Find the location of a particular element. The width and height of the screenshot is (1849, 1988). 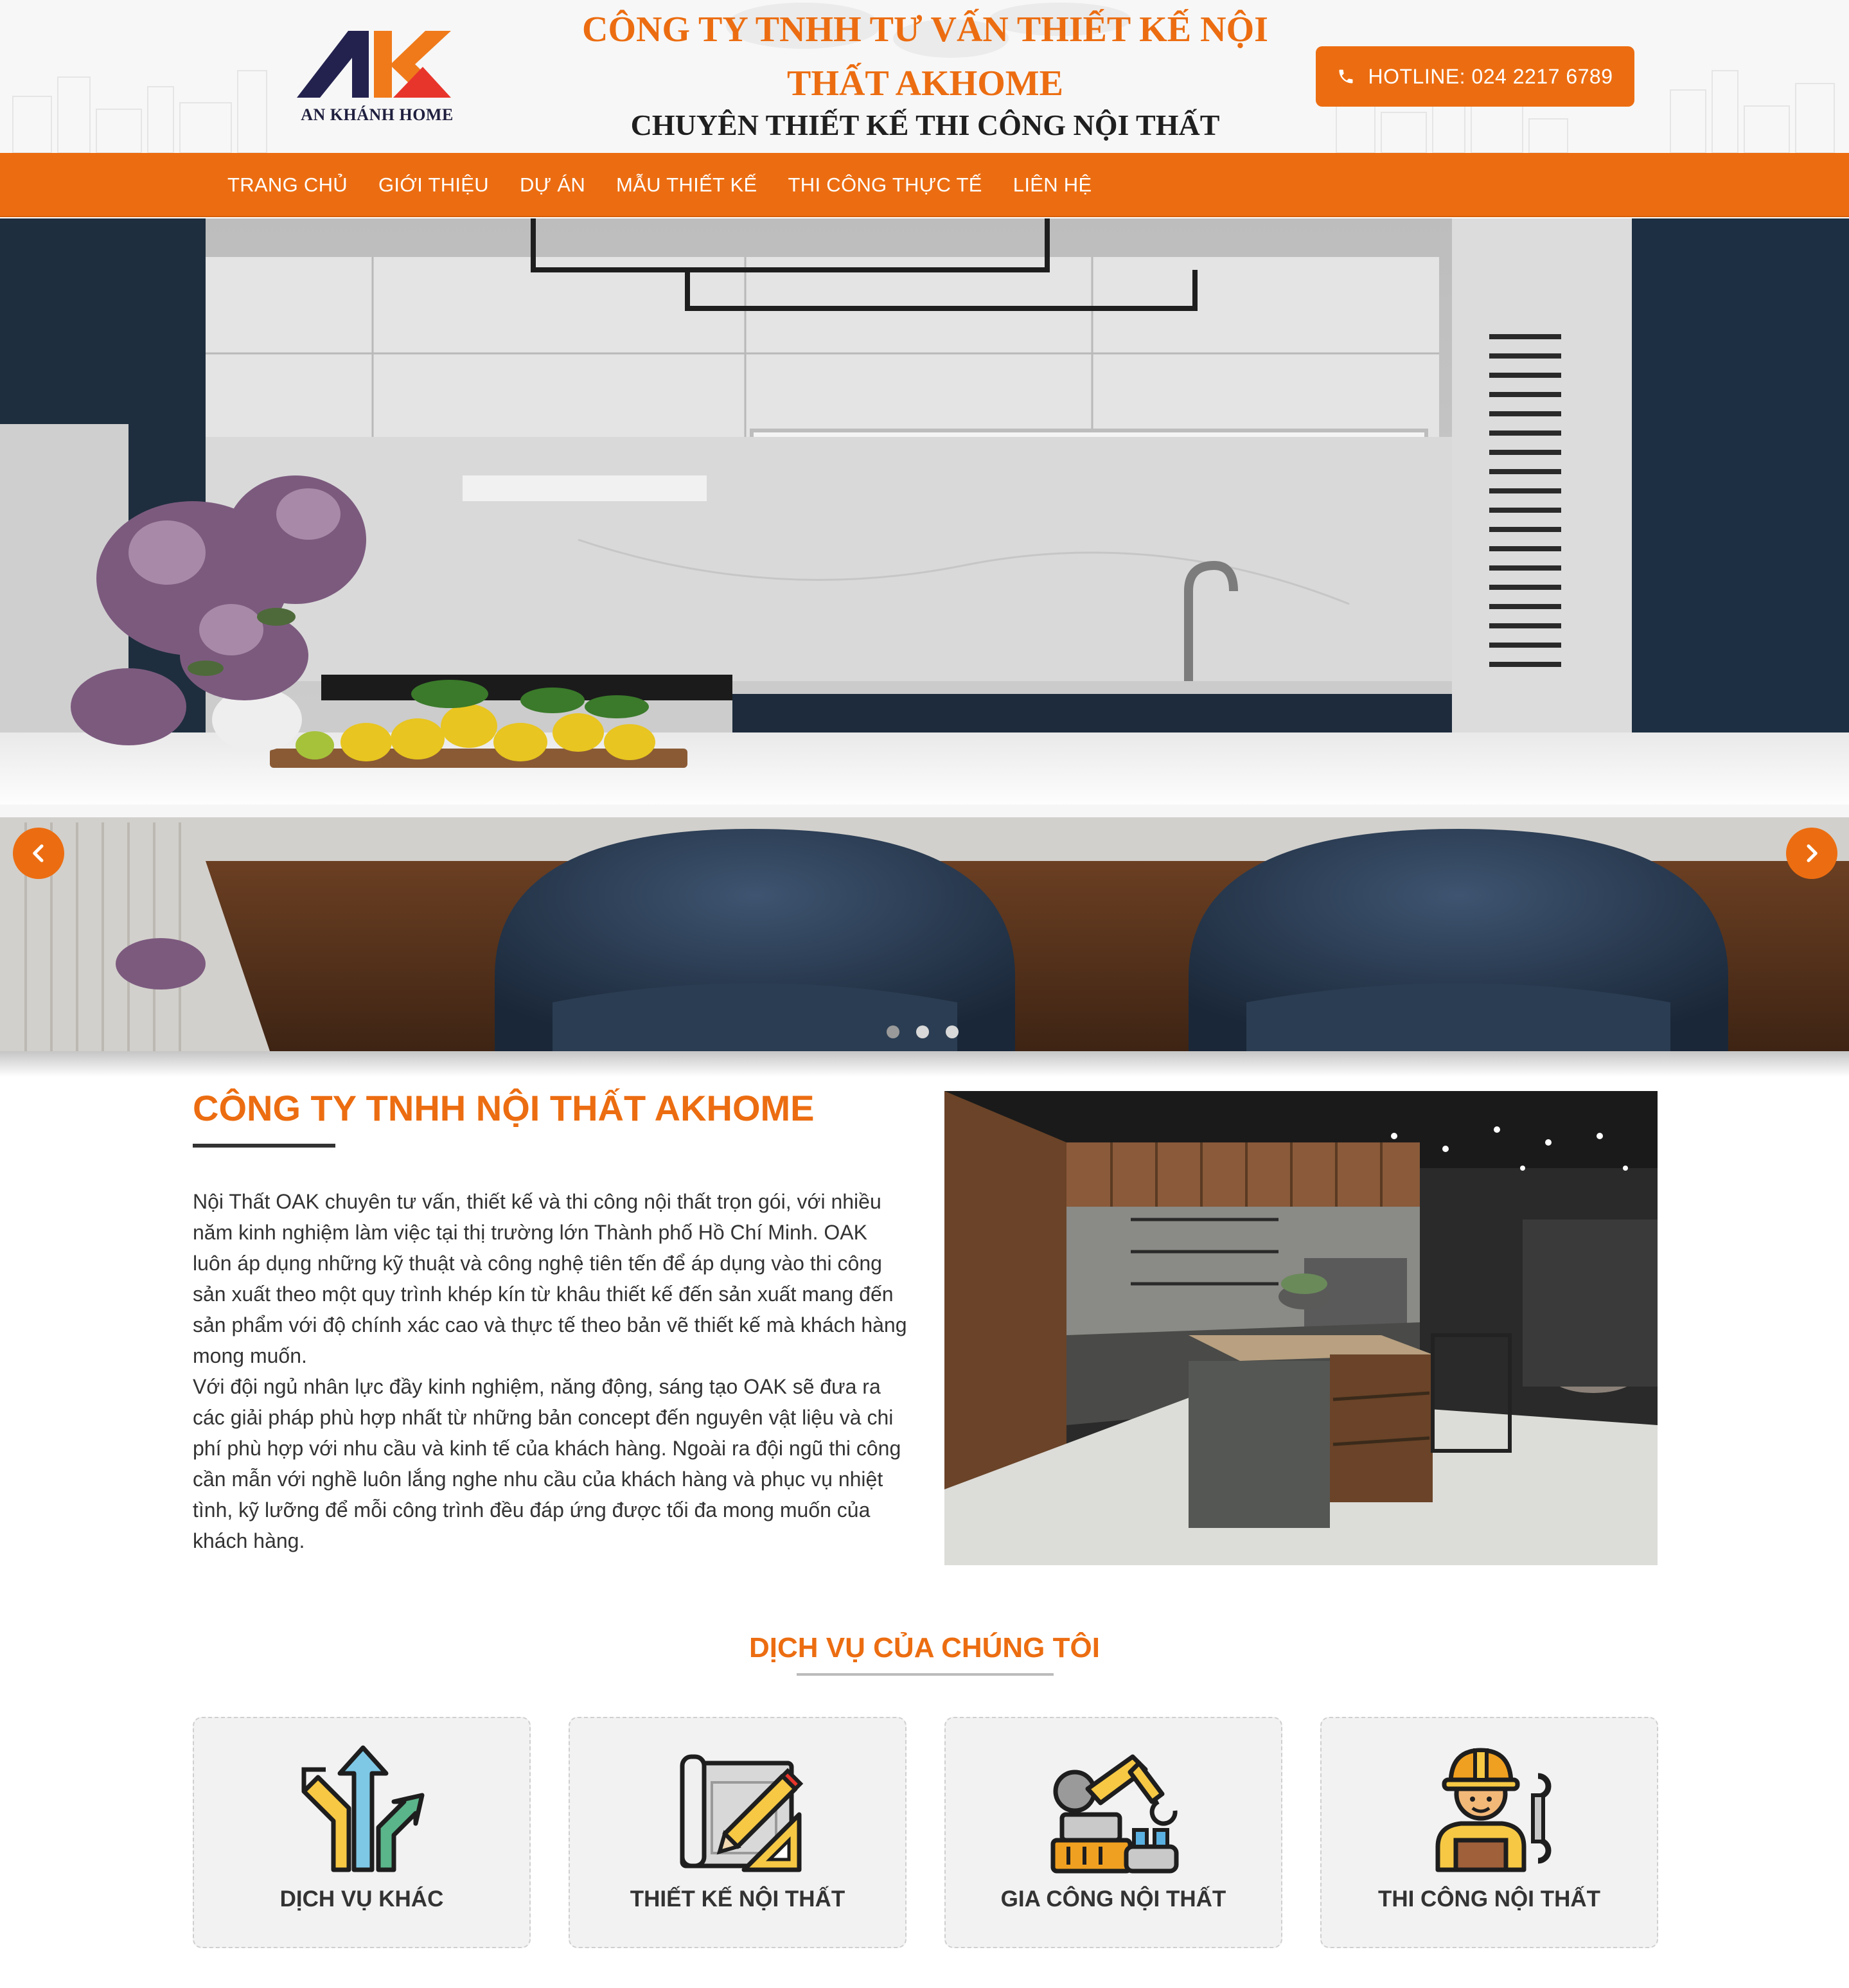

nav-item-about: GIỚI THIỆU is located at coordinates (433, 185).